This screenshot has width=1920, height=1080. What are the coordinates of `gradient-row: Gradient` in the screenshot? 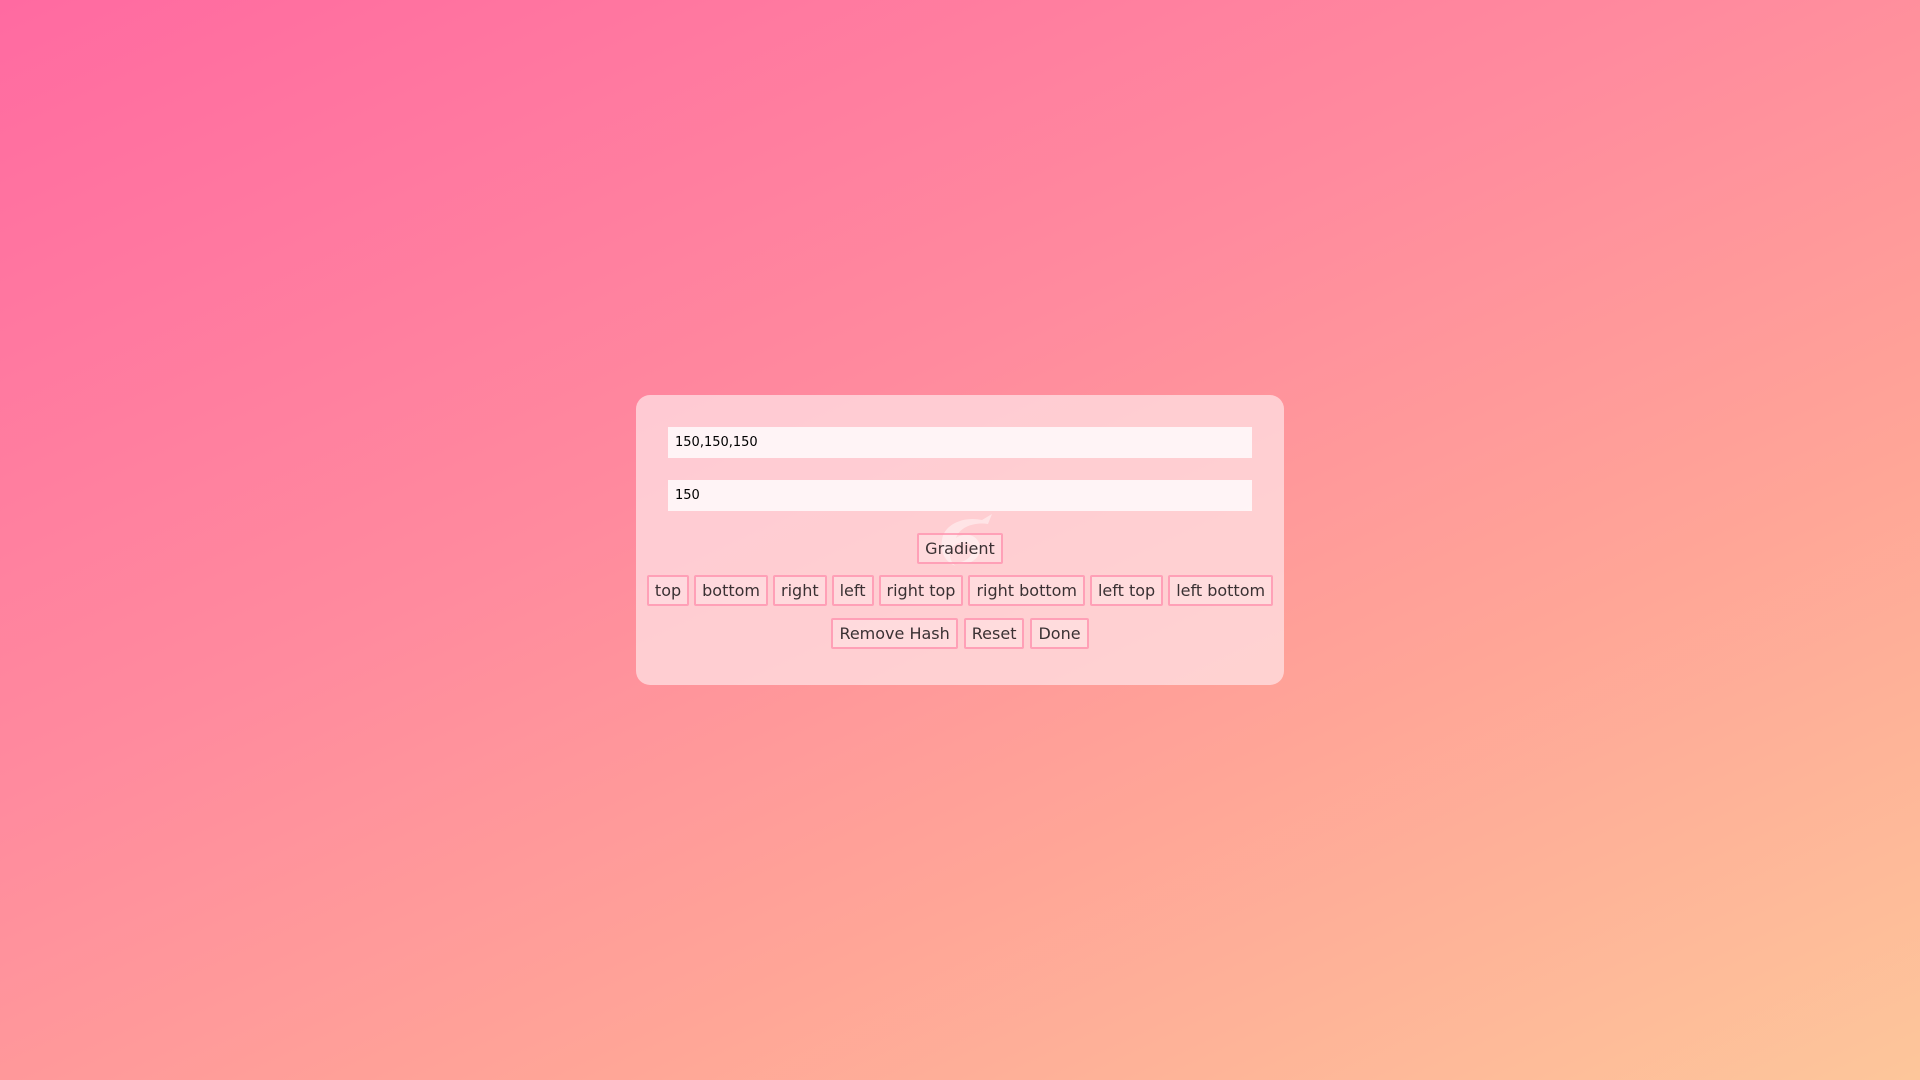 It's located at (960, 548).